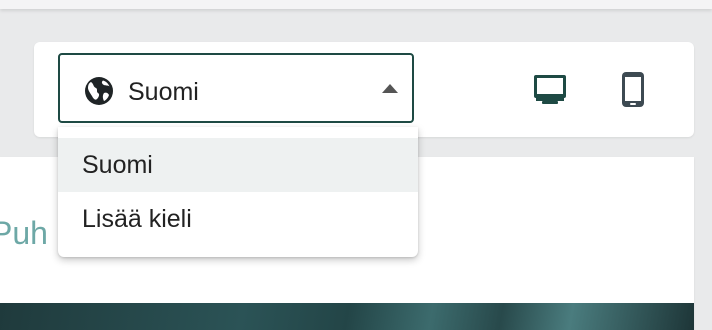  What do you see at coordinates (163, 92) in the screenshot?
I see `language-select-value: Suomi` at bounding box center [163, 92].